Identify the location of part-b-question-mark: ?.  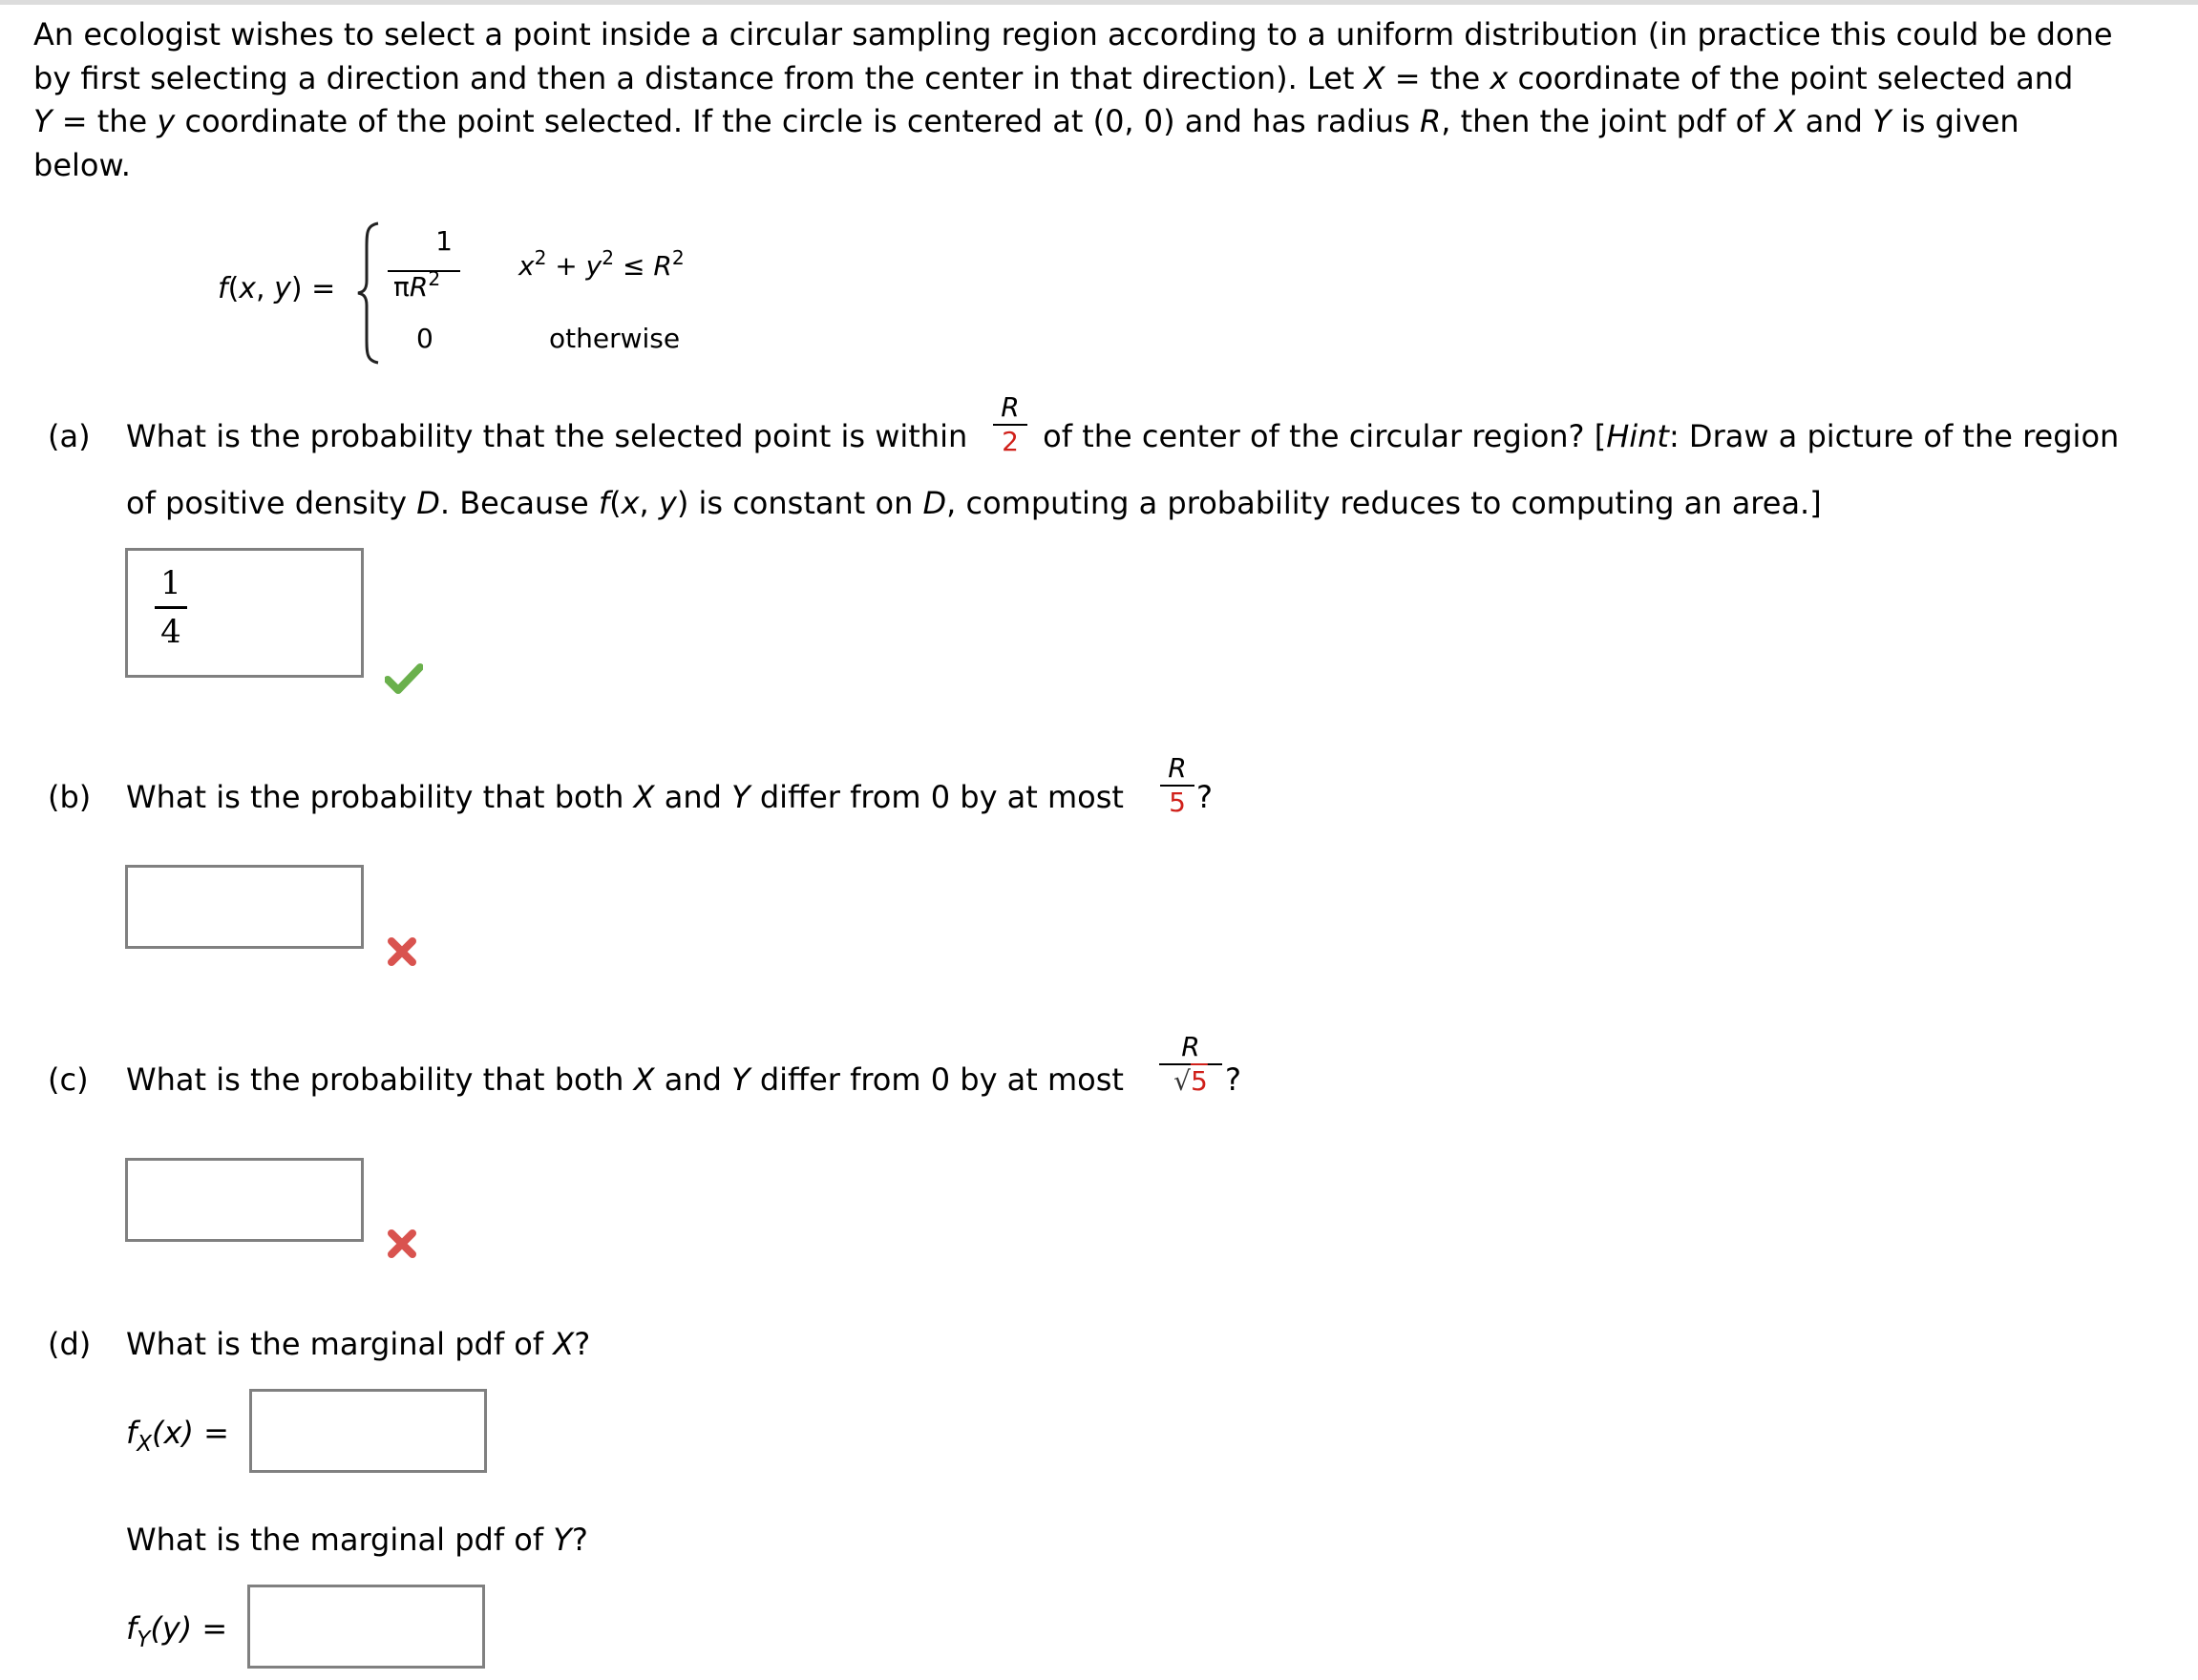
(1204, 797).